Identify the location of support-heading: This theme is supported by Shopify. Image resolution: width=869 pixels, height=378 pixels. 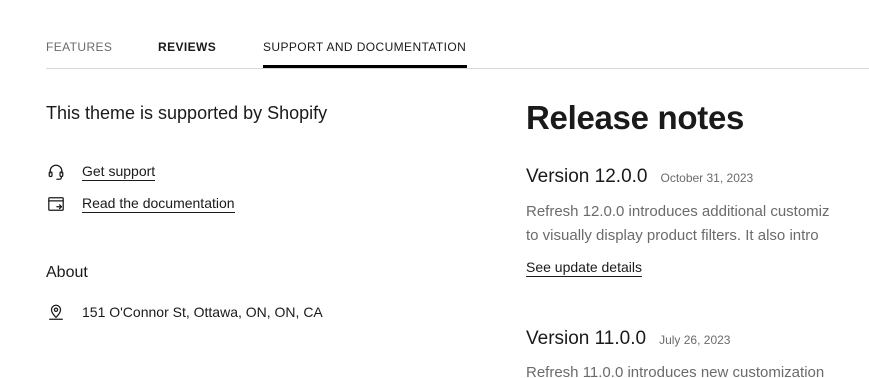
(187, 113).